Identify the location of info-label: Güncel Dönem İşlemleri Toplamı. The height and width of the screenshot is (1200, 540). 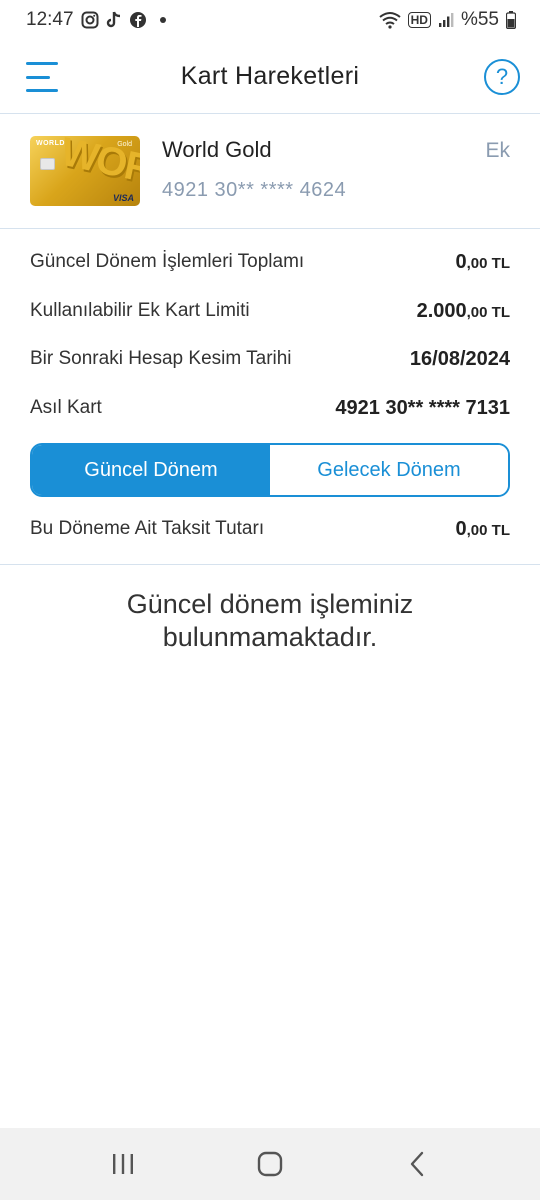
(167, 261).